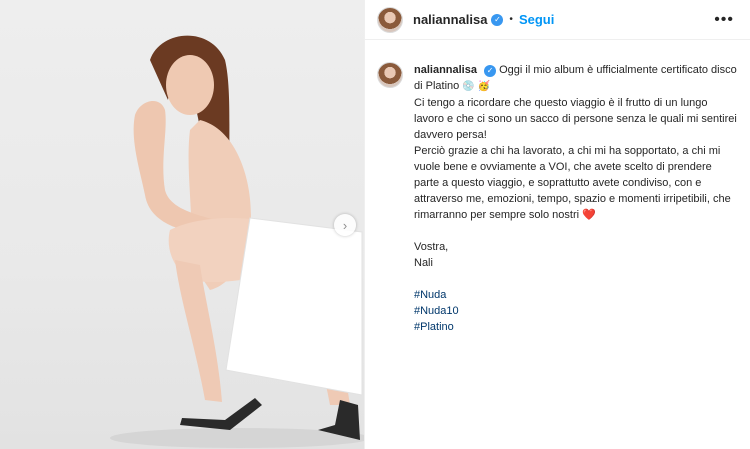 This screenshot has height=449, width=750. I want to click on caption-signoff: Vostra,, so click(431, 247).